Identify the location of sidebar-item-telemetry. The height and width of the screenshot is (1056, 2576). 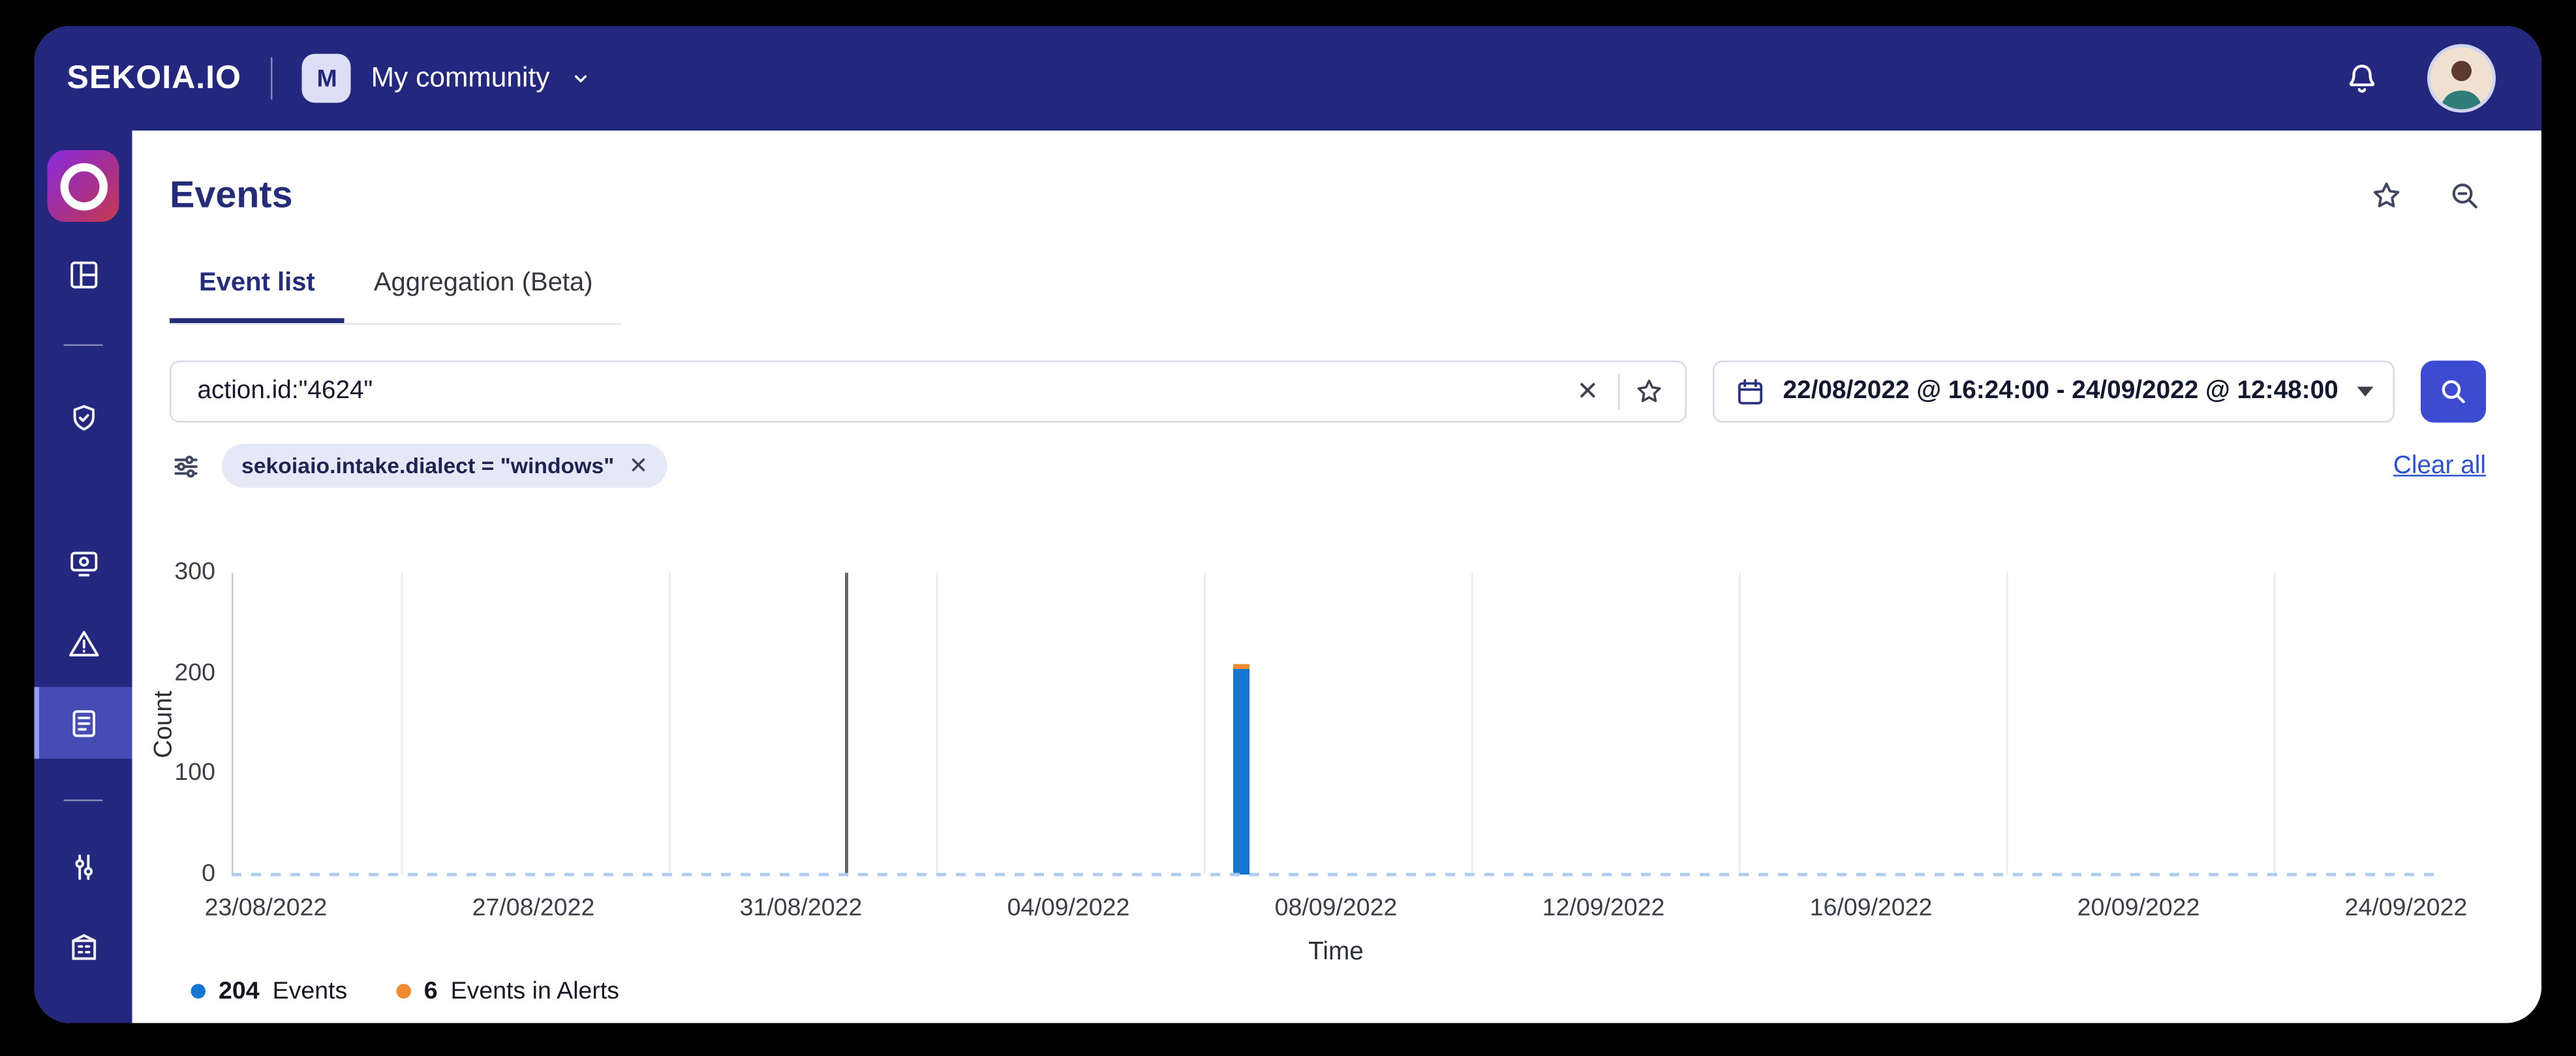
(83, 563).